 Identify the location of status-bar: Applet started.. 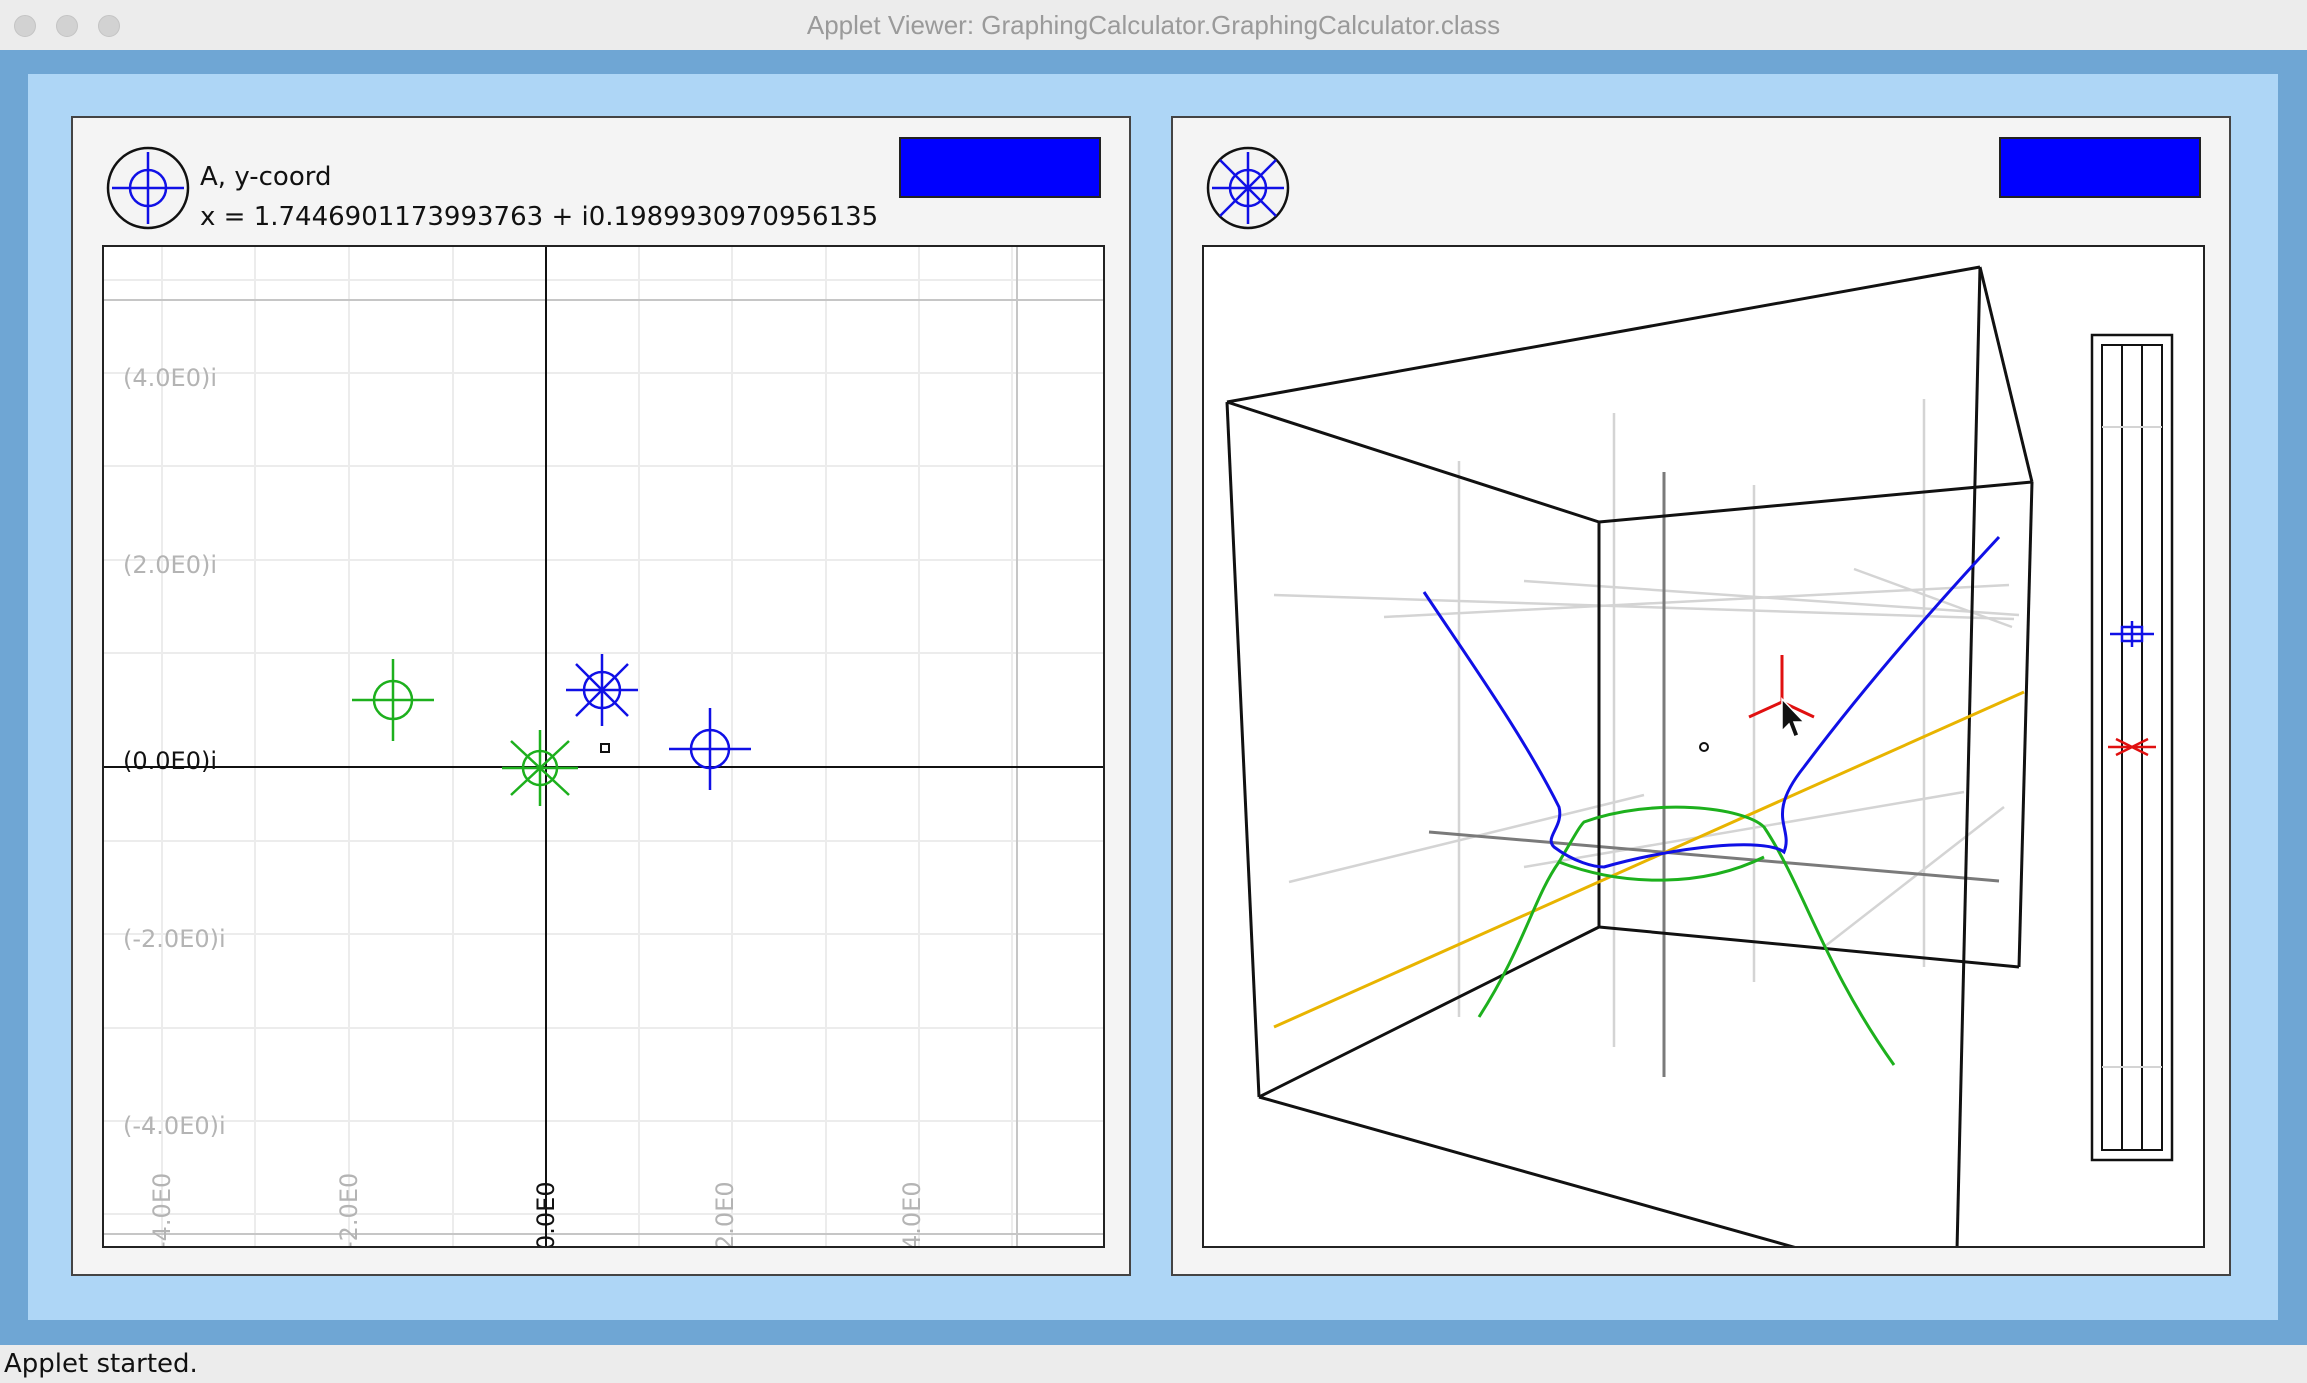
(1153, 1364).